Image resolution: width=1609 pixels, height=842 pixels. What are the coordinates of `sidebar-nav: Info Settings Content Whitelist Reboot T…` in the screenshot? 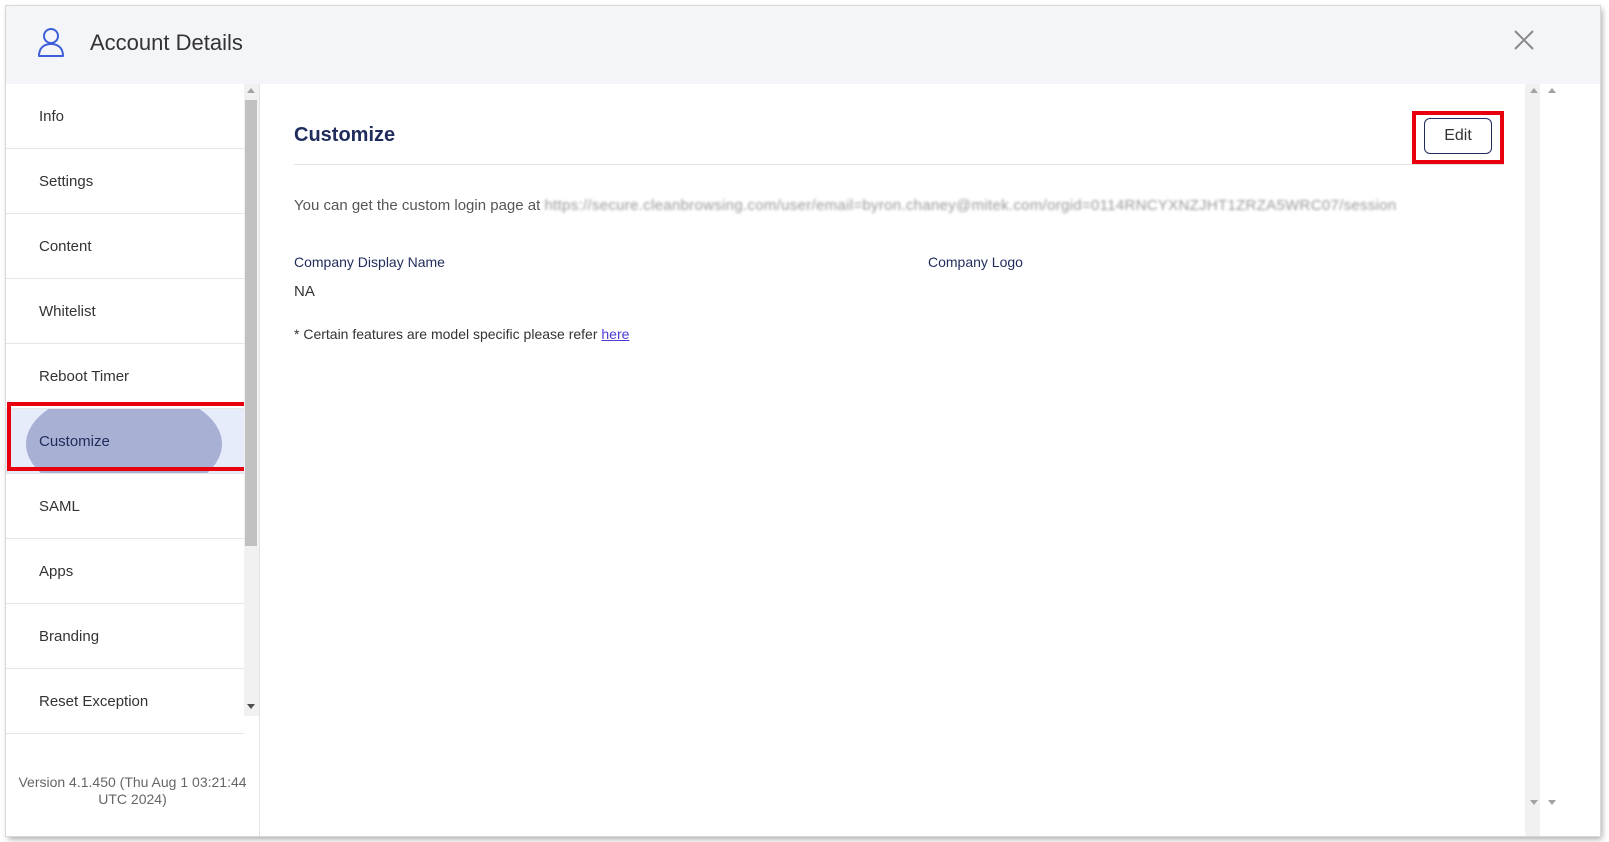 It's located at (125, 409).